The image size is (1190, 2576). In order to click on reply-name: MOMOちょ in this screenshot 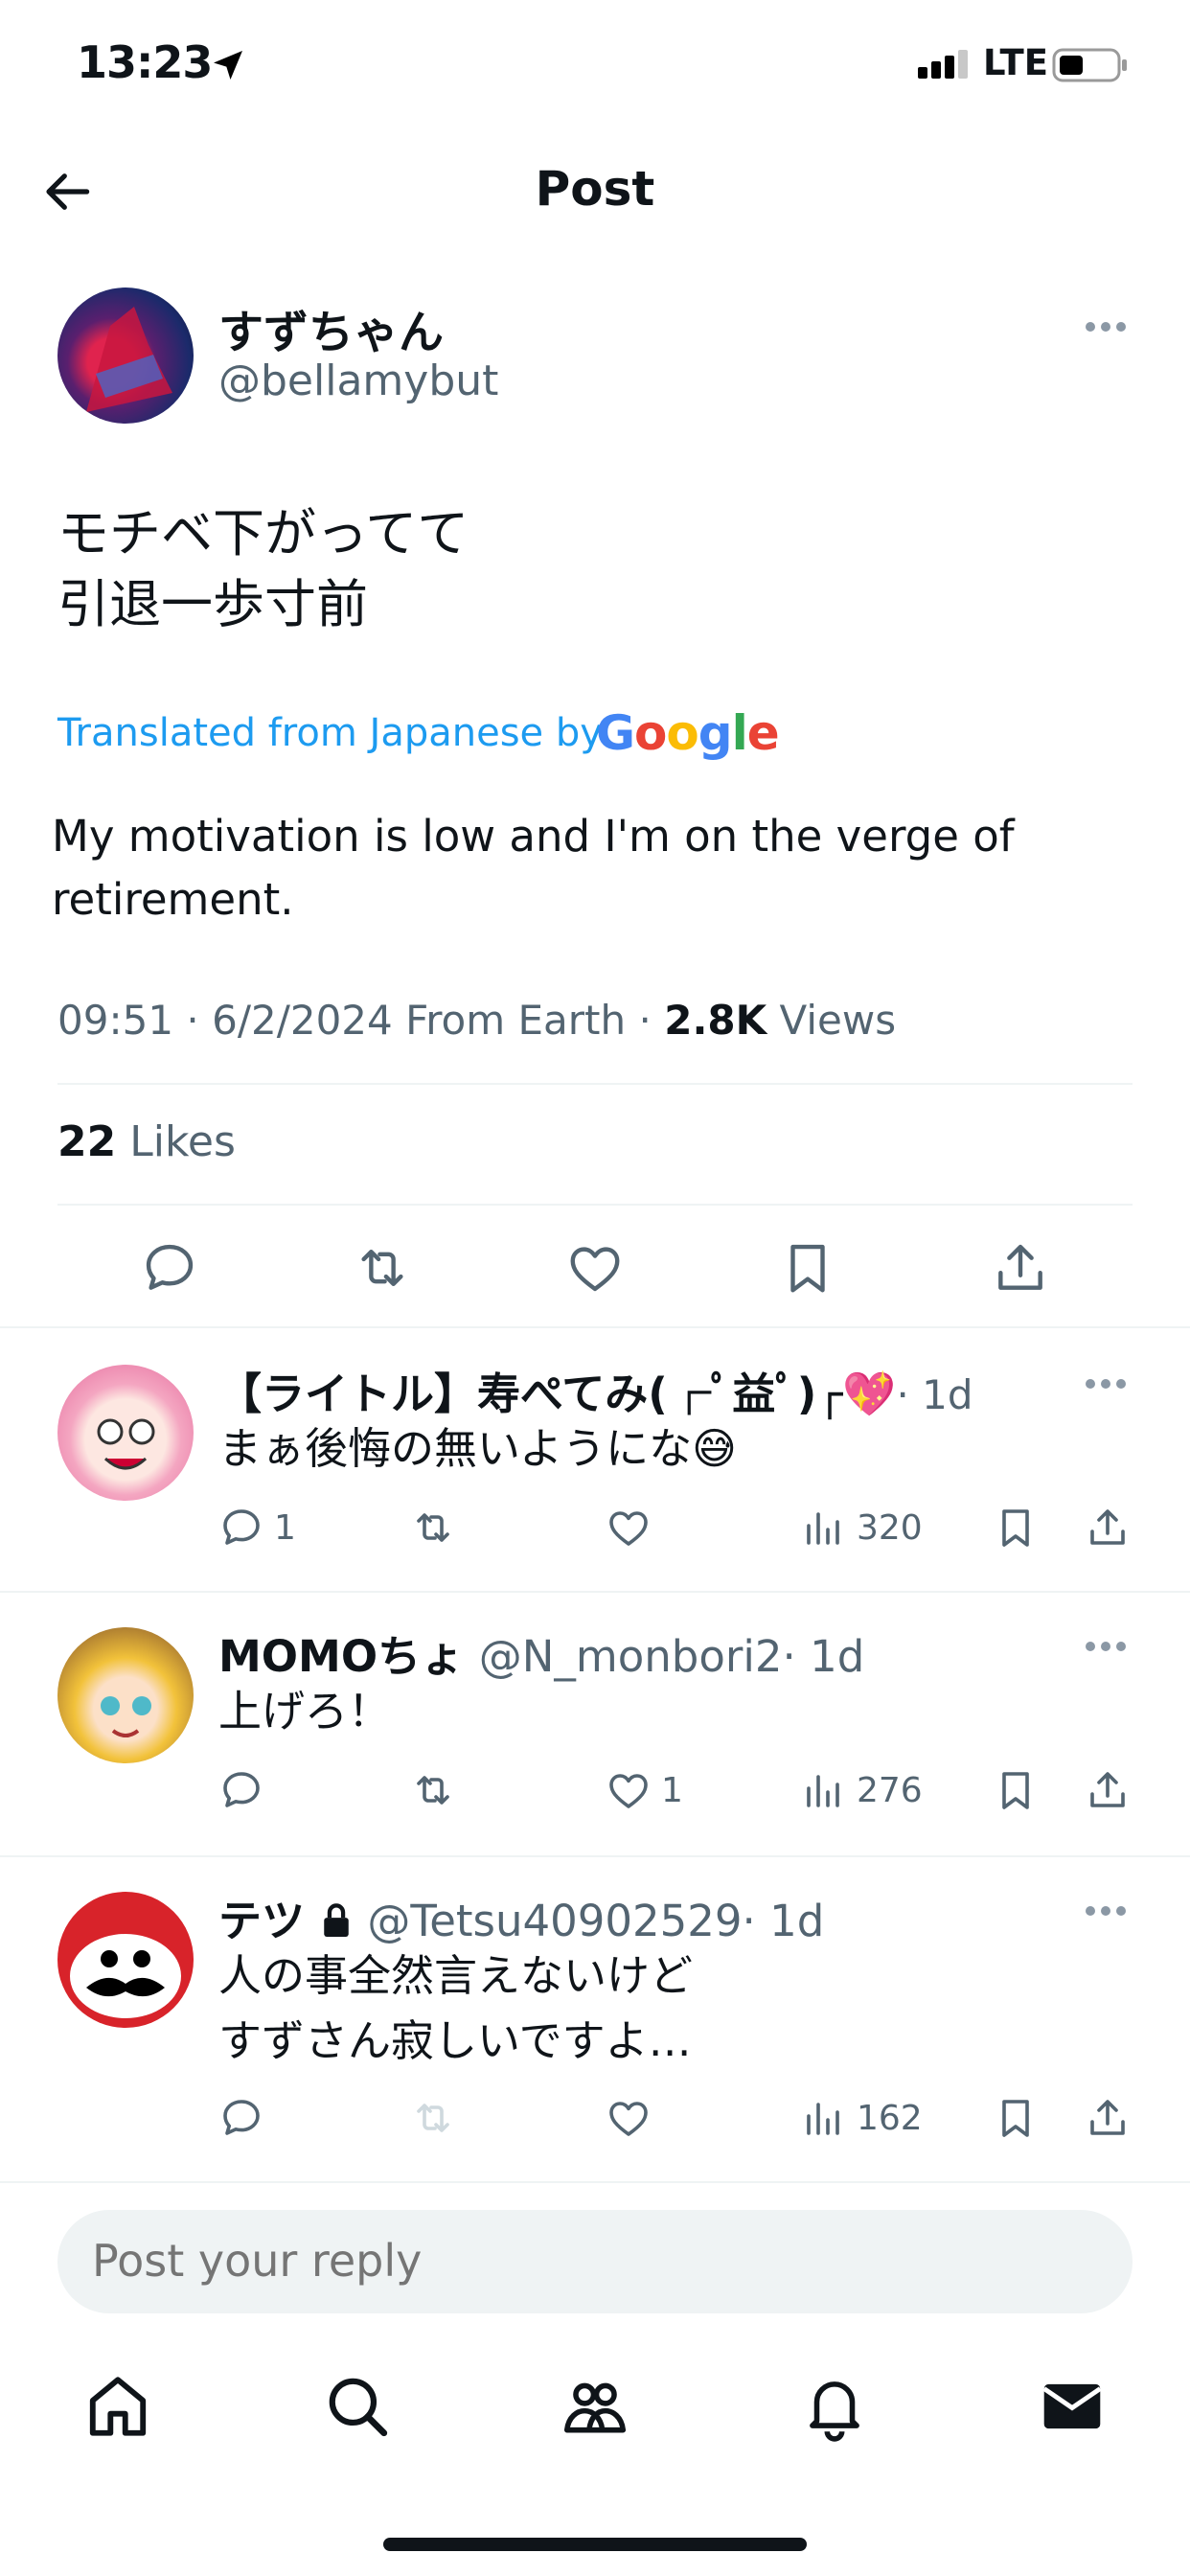, I will do `click(342, 1656)`.